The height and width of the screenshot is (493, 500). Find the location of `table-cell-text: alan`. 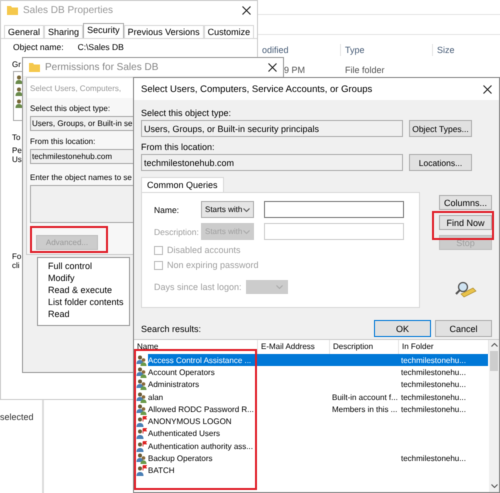

table-cell-text: alan is located at coordinates (156, 397).